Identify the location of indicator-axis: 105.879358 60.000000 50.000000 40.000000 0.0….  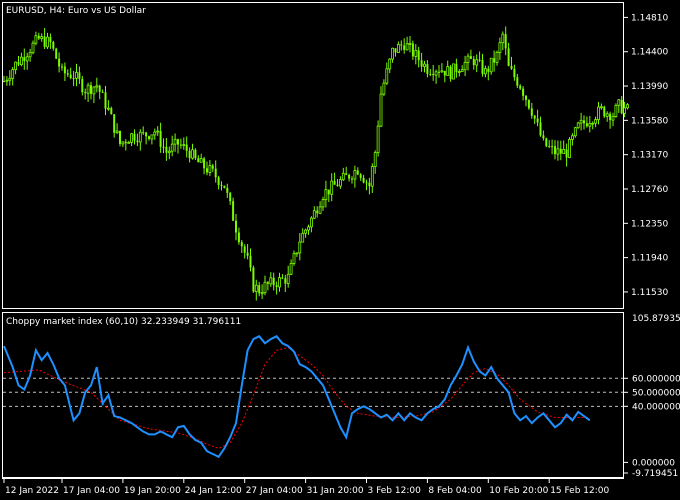
(652, 396).